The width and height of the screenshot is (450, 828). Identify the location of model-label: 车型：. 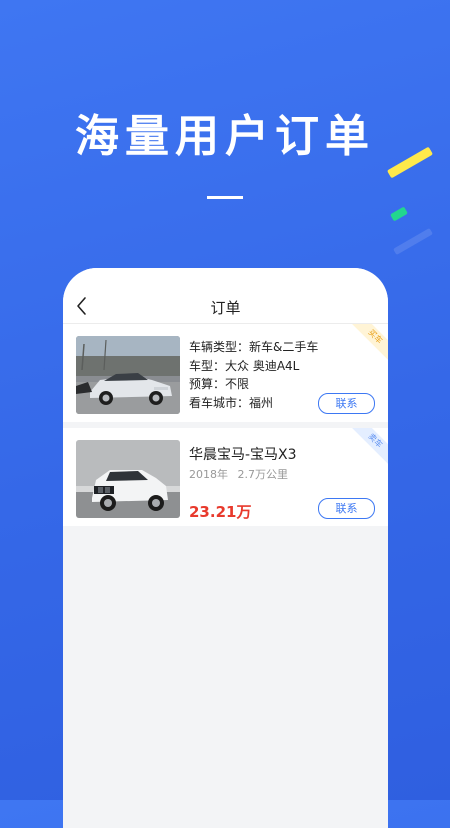
(207, 365).